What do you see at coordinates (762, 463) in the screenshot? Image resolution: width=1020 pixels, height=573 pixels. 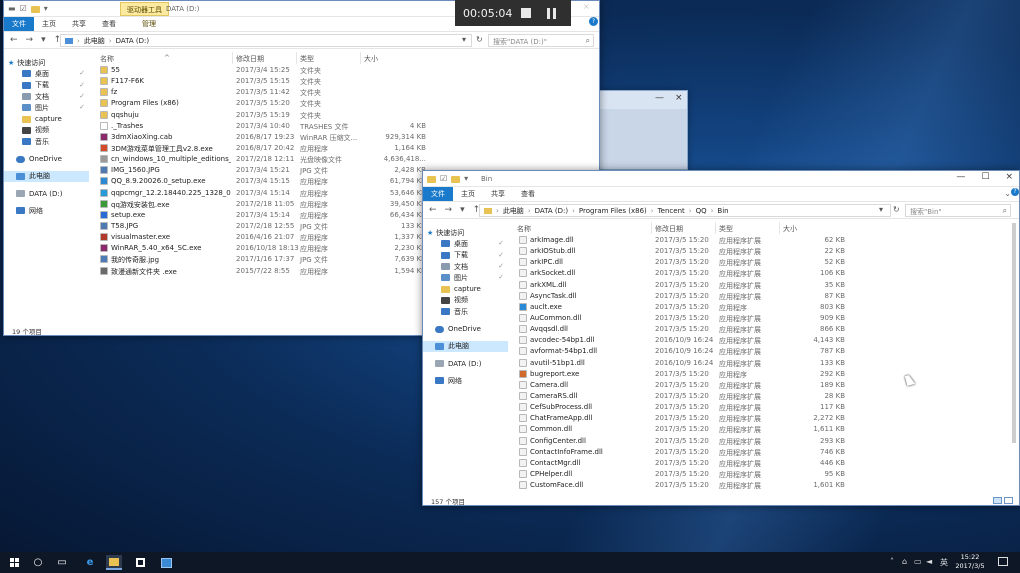 I see `file-row: ContactMgr.dll 2017/3/5 15:20 应用程序扩展 446 KB` at bounding box center [762, 463].